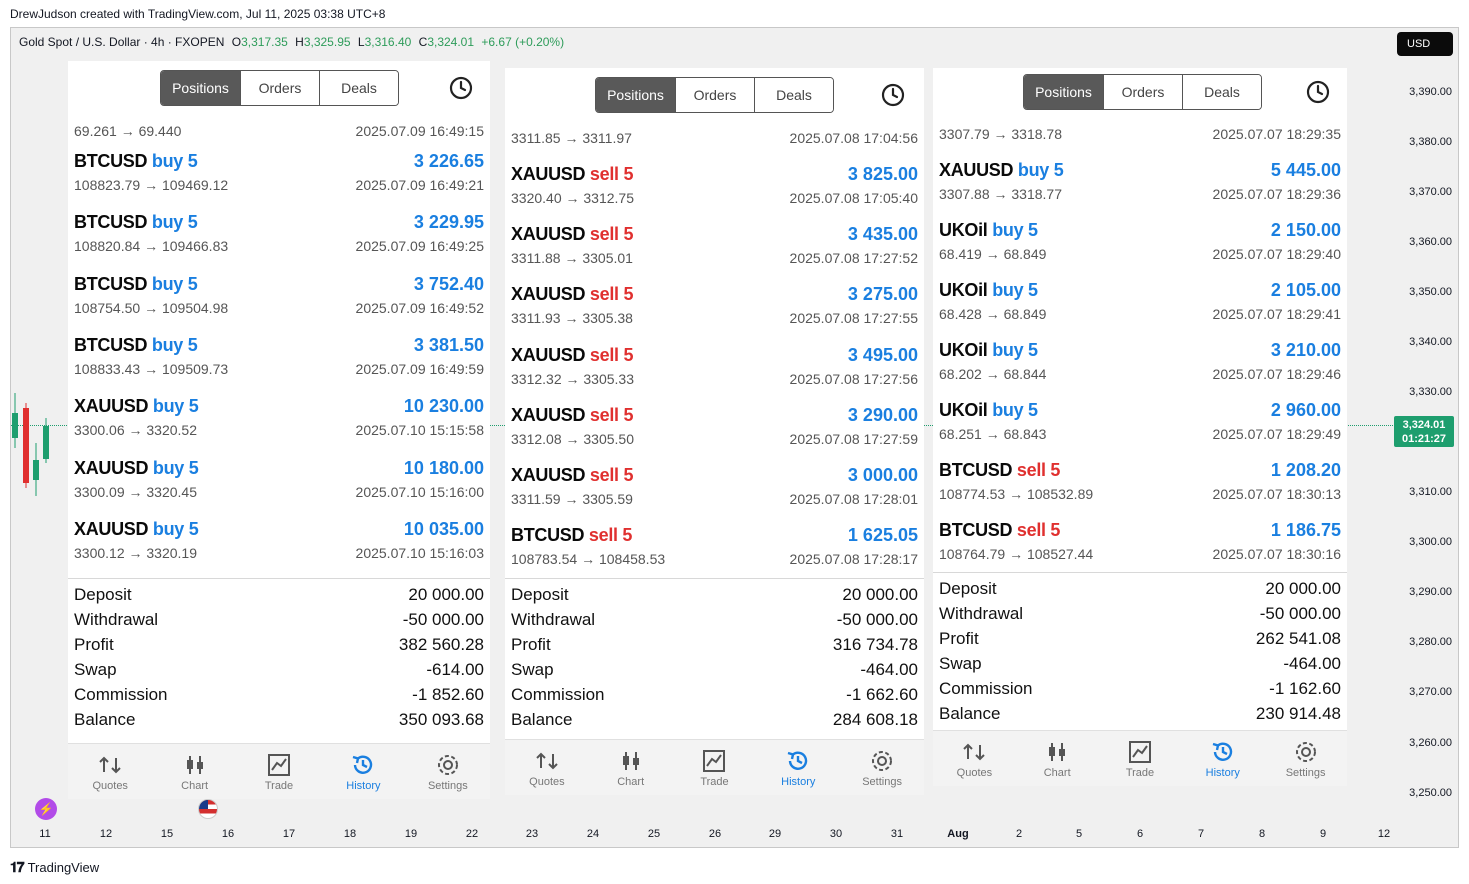  Describe the element at coordinates (532, 834) in the screenshot. I see `time-tick-label: 23` at that location.